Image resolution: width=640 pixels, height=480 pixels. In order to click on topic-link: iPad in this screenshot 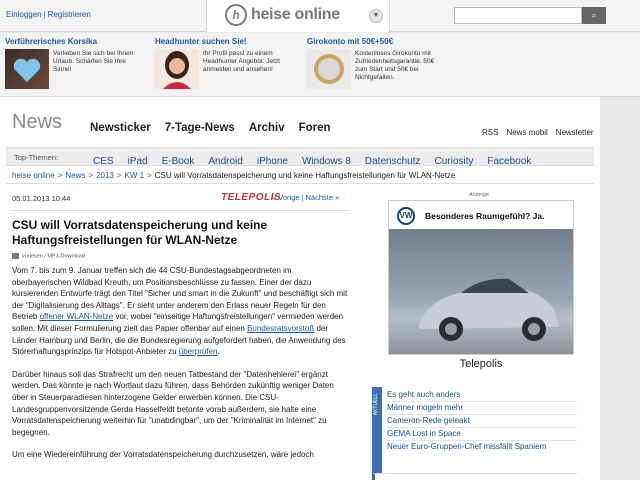, I will do `click(138, 161)`.